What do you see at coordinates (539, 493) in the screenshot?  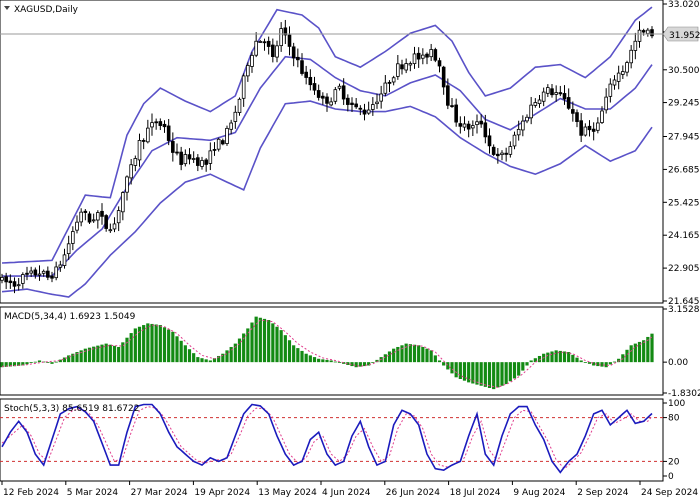 I see `time-tick-label: 9 Aug 2024` at bounding box center [539, 493].